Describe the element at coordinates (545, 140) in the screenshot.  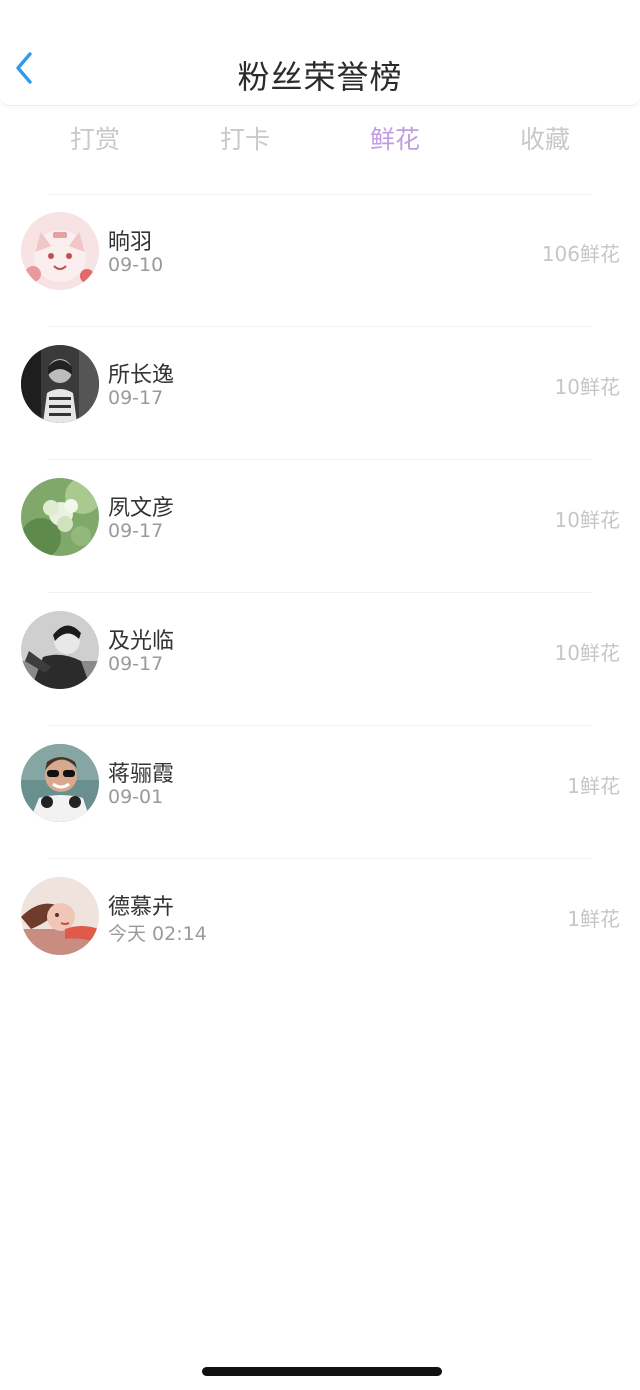
I see `tab-favorites: 收藏` at that location.